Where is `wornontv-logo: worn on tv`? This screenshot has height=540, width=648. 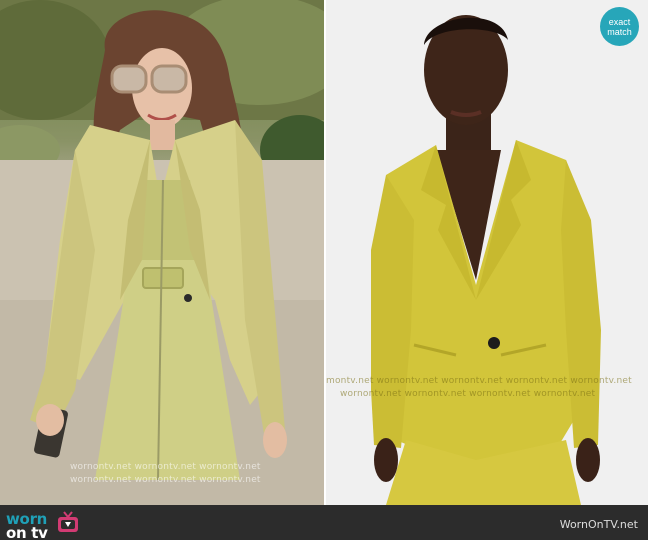 wornontv-logo: worn on tv is located at coordinates (27, 526).